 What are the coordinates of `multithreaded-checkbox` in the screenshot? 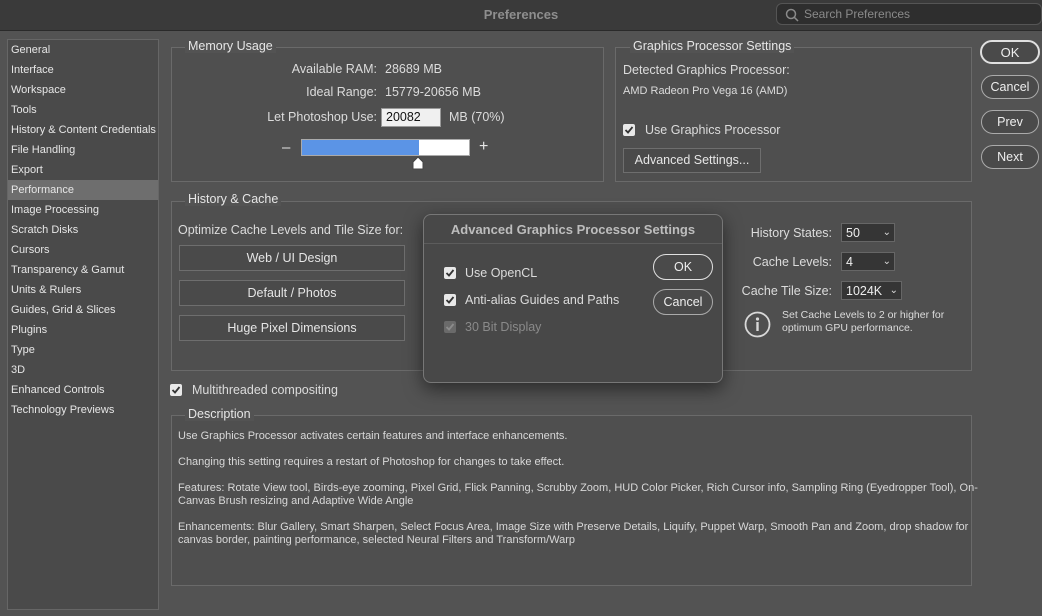 It's located at (176, 390).